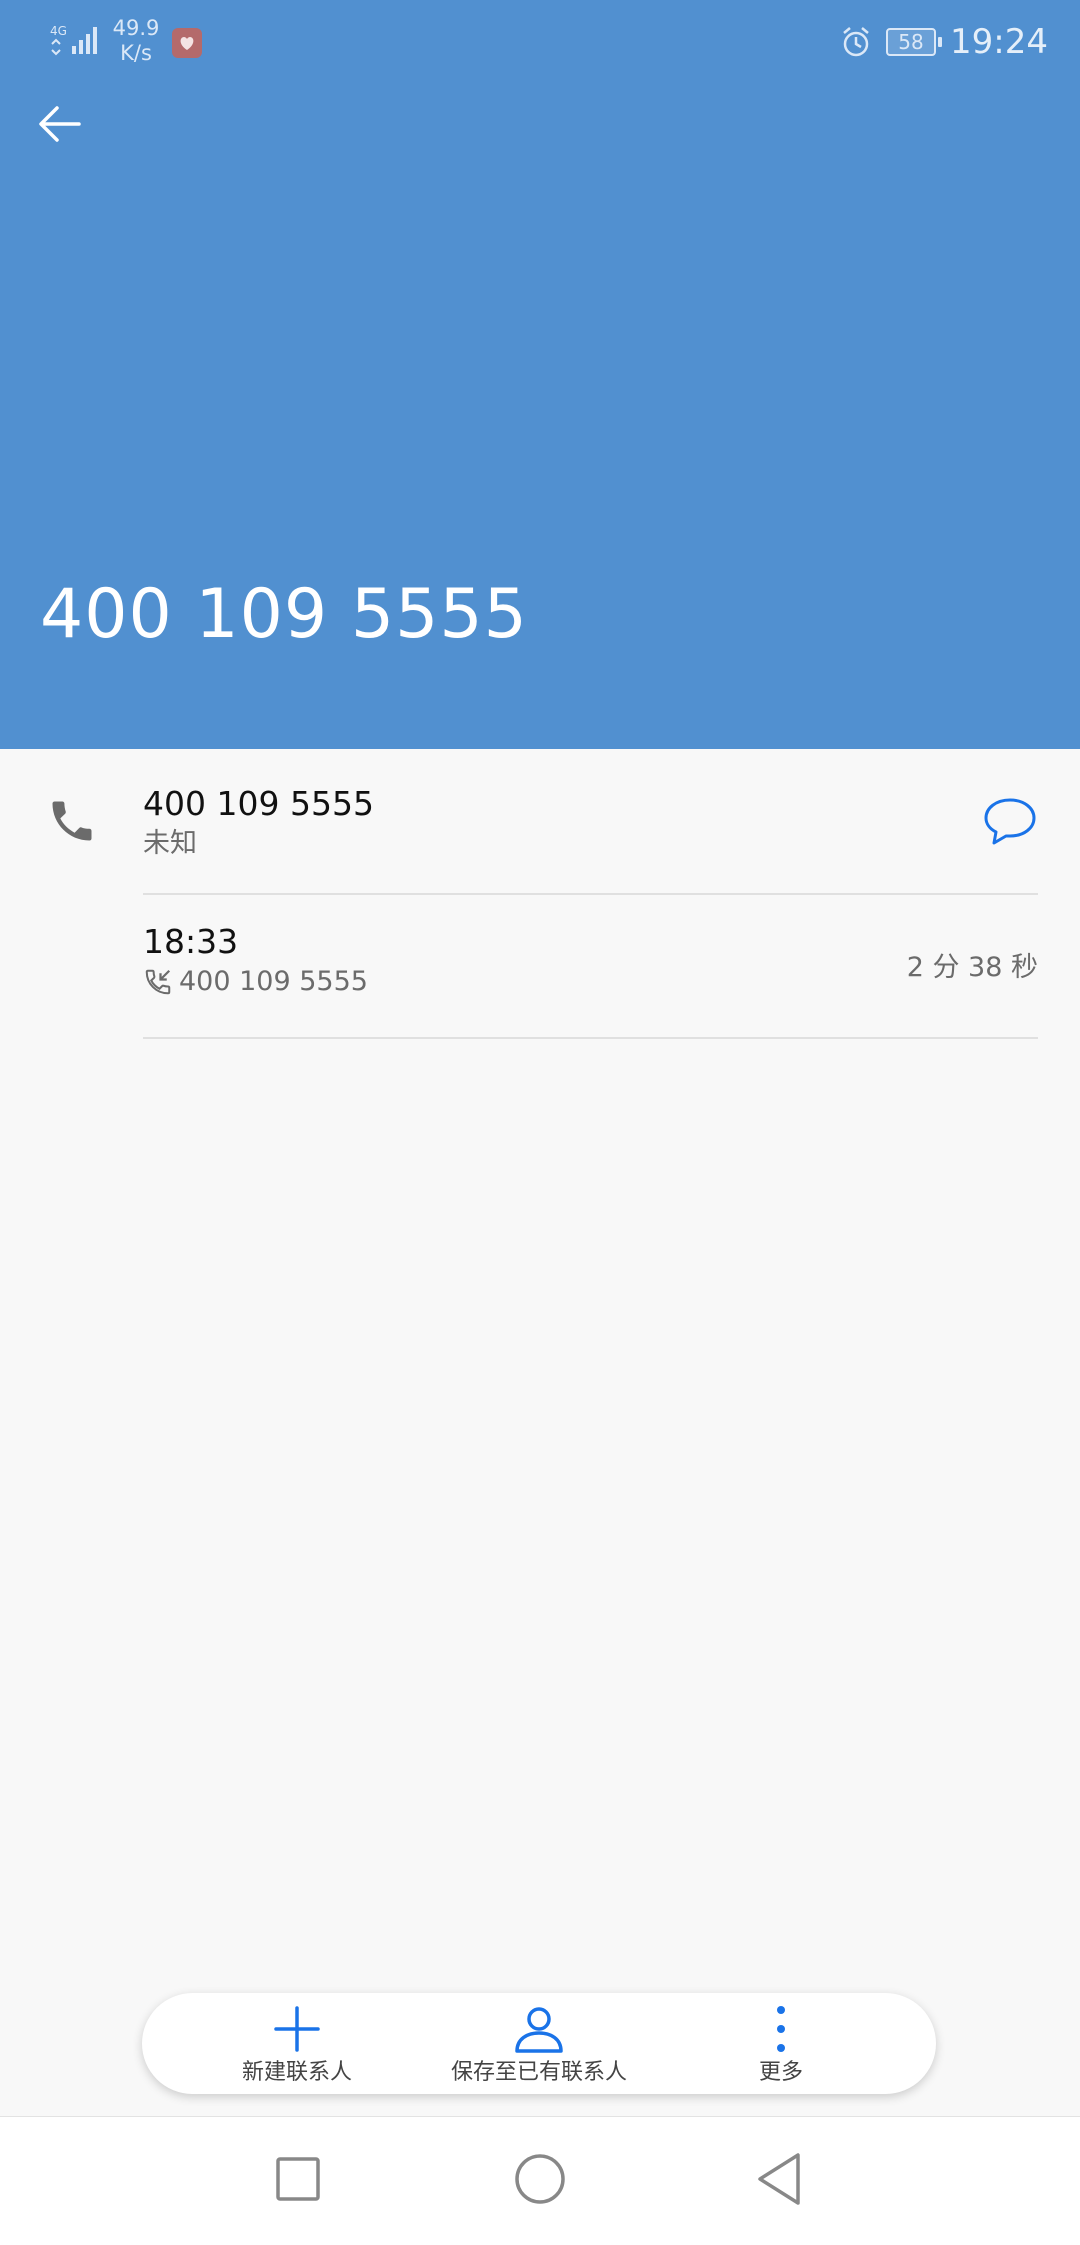 This screenshot has height=2245, width=1080. What do you see at coordinates (284, 614) in the screenshot?
I see `page-title: 400 109 5555` at bounding box center [284, 614].